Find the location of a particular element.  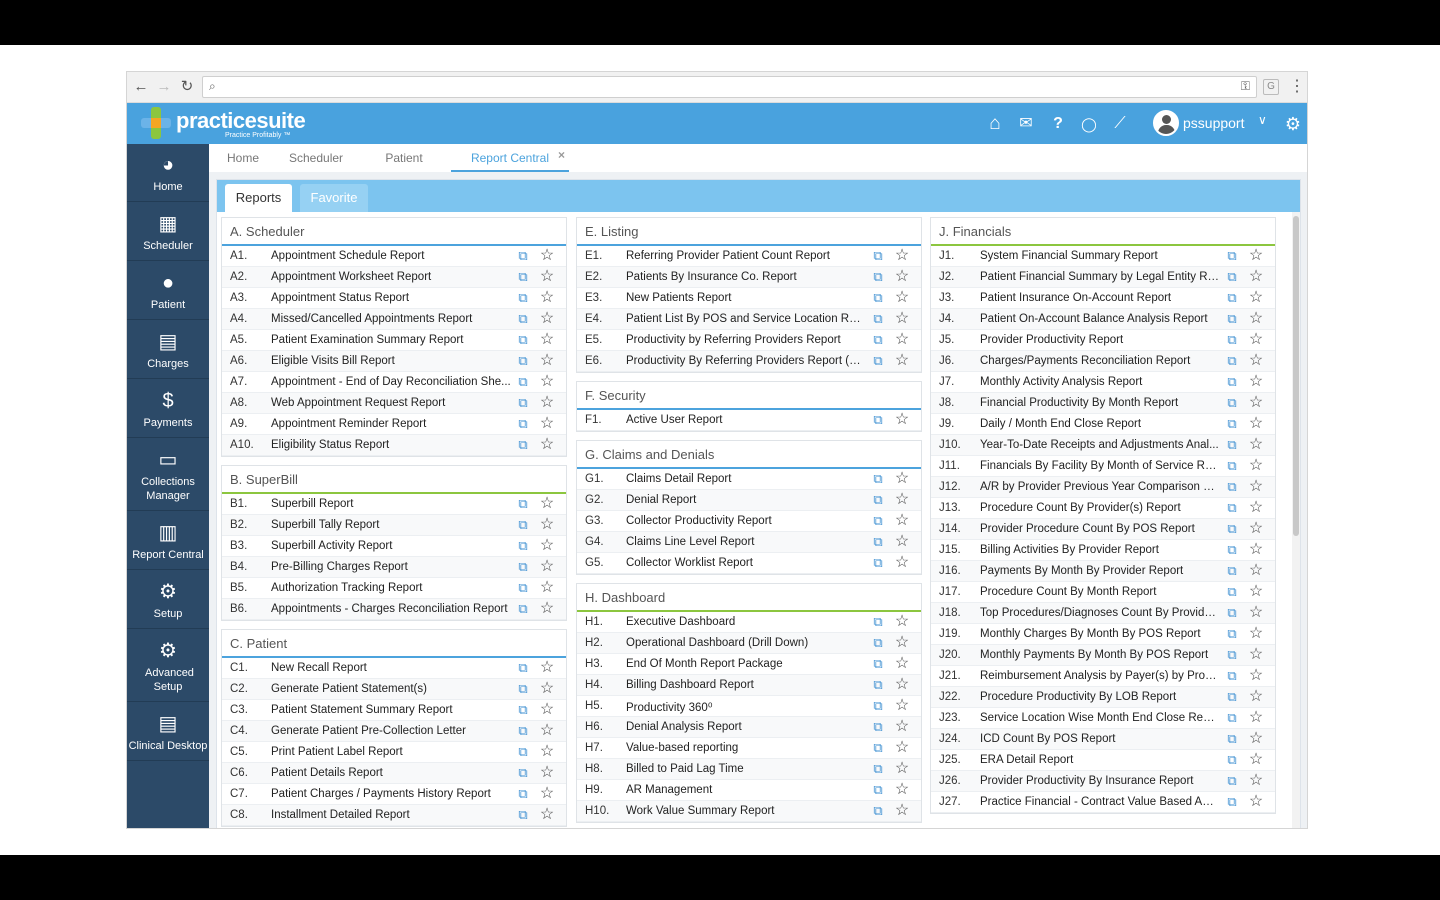

subtab-favorite: Favorite is located at coordinates (334, 198).